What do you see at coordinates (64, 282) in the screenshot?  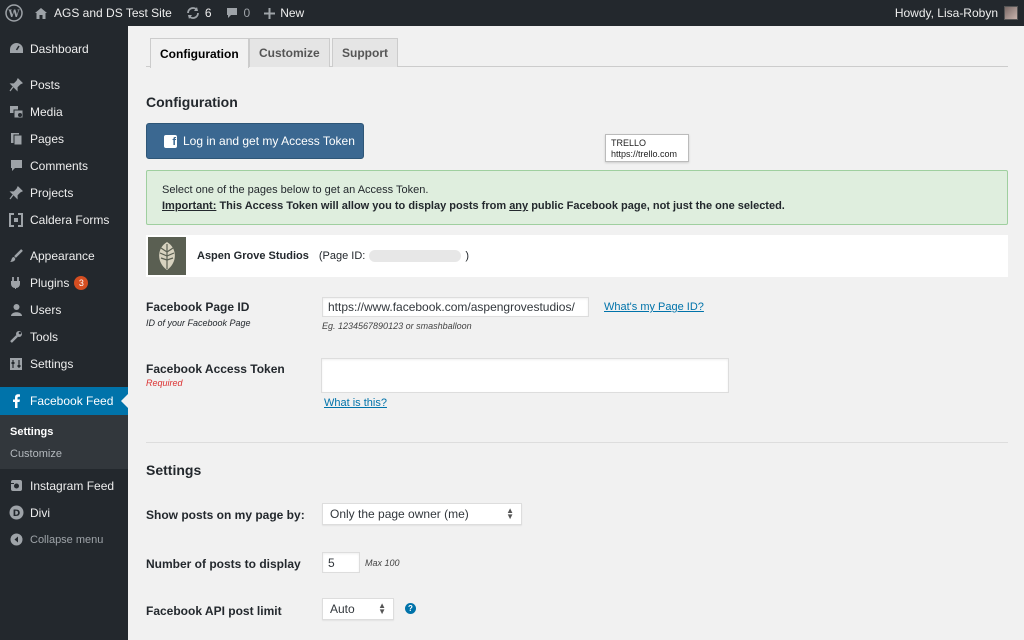 I see `menu-plugins: Plugins 3` at bounding box center [64, 282].